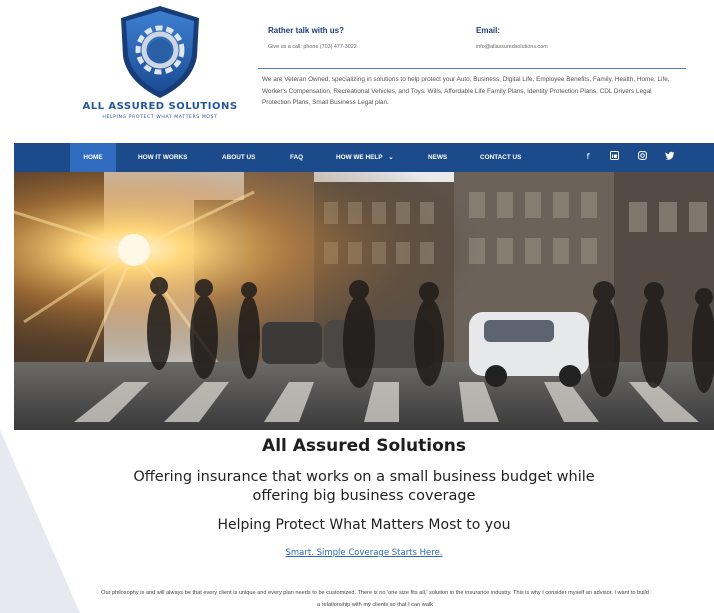 This screenshot has width=714, height=613. I want to click on nav-about-us: ABOUT US, so click(238, 157).